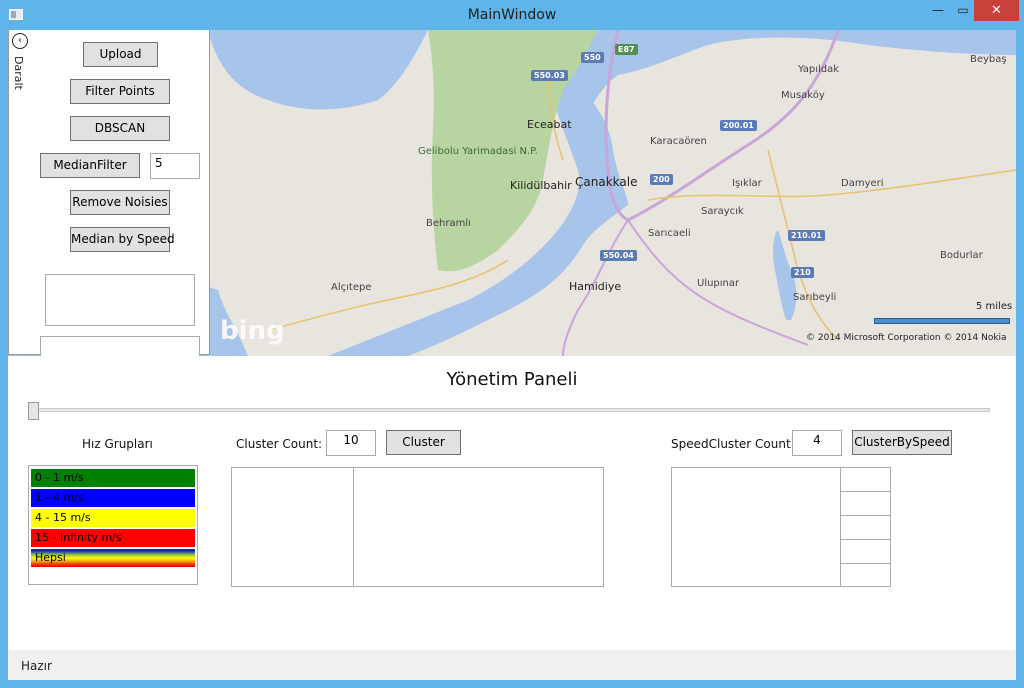 Image resolution: width=1024 pixels, height=688 pixels. Describe the element at coordinates (819, 69) in the screenshot. I see `map-label-yapildak: Yapıldak` at that location.